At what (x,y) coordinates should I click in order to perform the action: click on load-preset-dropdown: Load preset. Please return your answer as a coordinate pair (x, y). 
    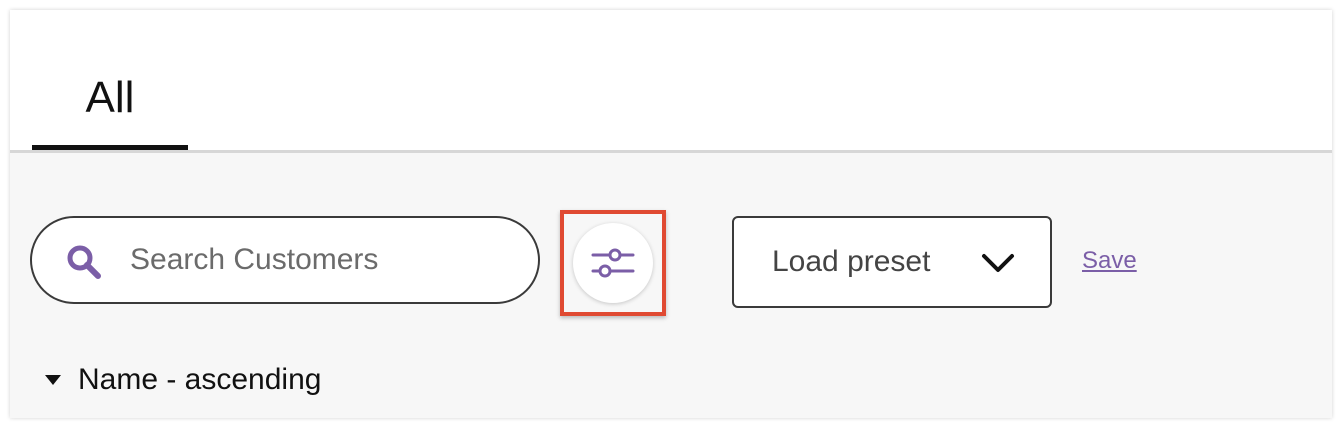
    Looking at the image, I should click on (892, 262).